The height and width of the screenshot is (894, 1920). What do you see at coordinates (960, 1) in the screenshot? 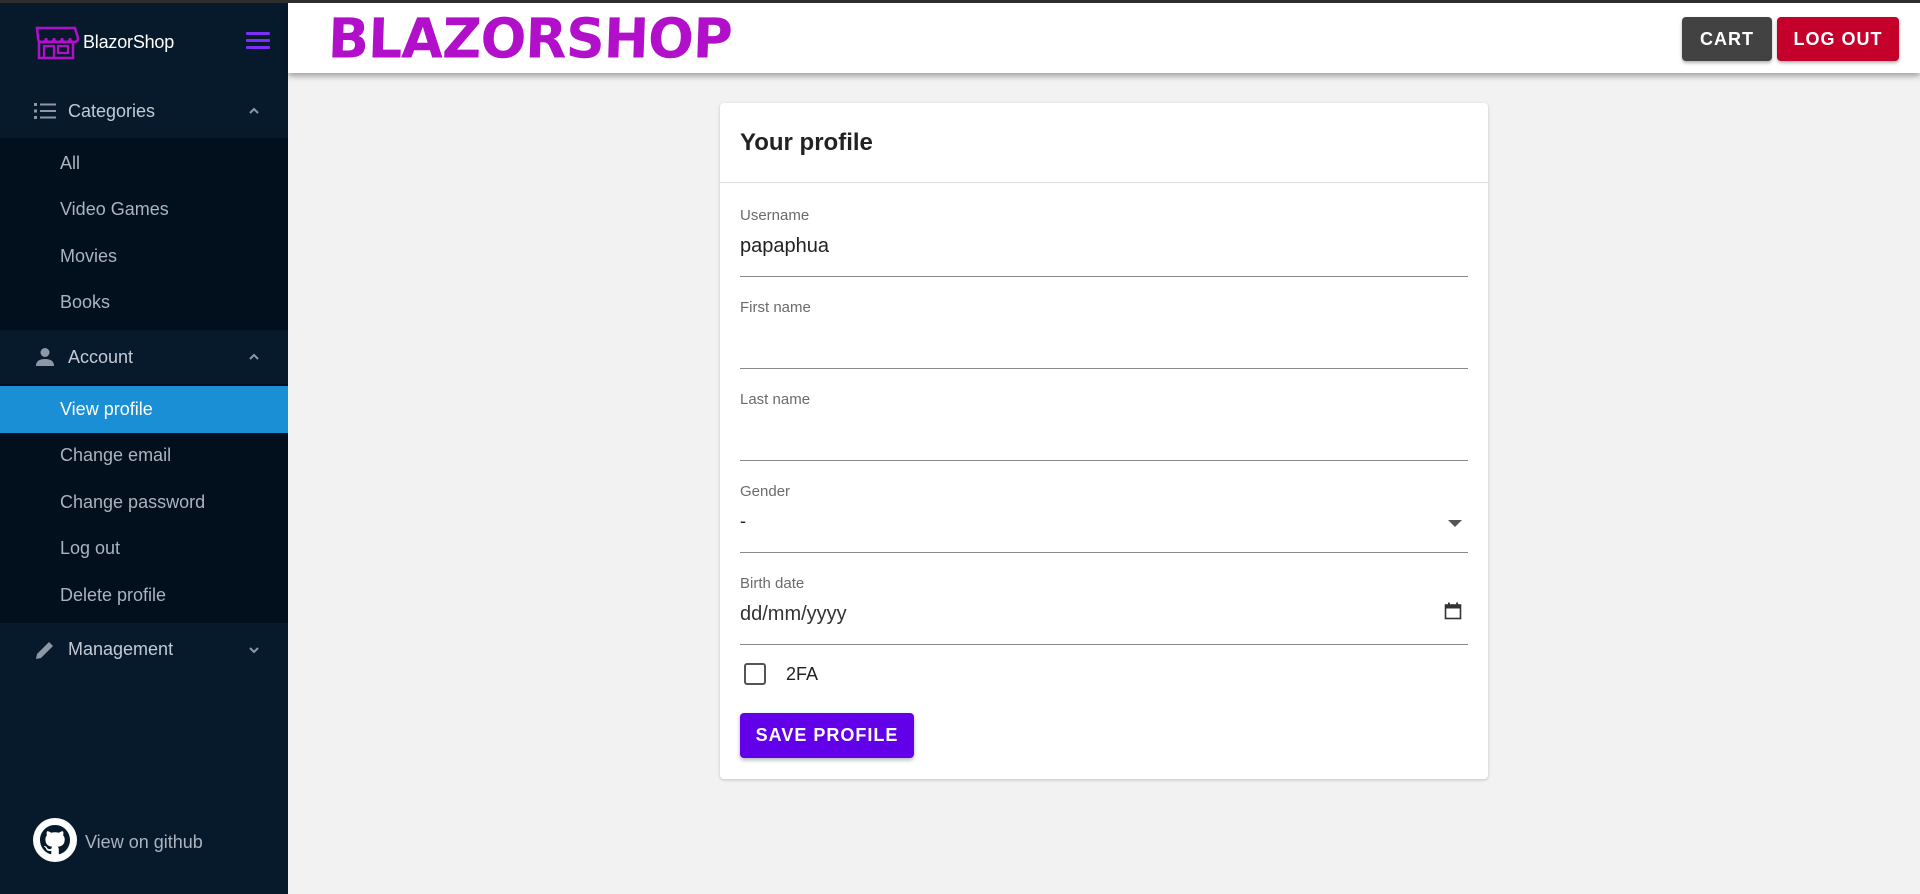
I see `top-border` at bounding box center [960, 1].